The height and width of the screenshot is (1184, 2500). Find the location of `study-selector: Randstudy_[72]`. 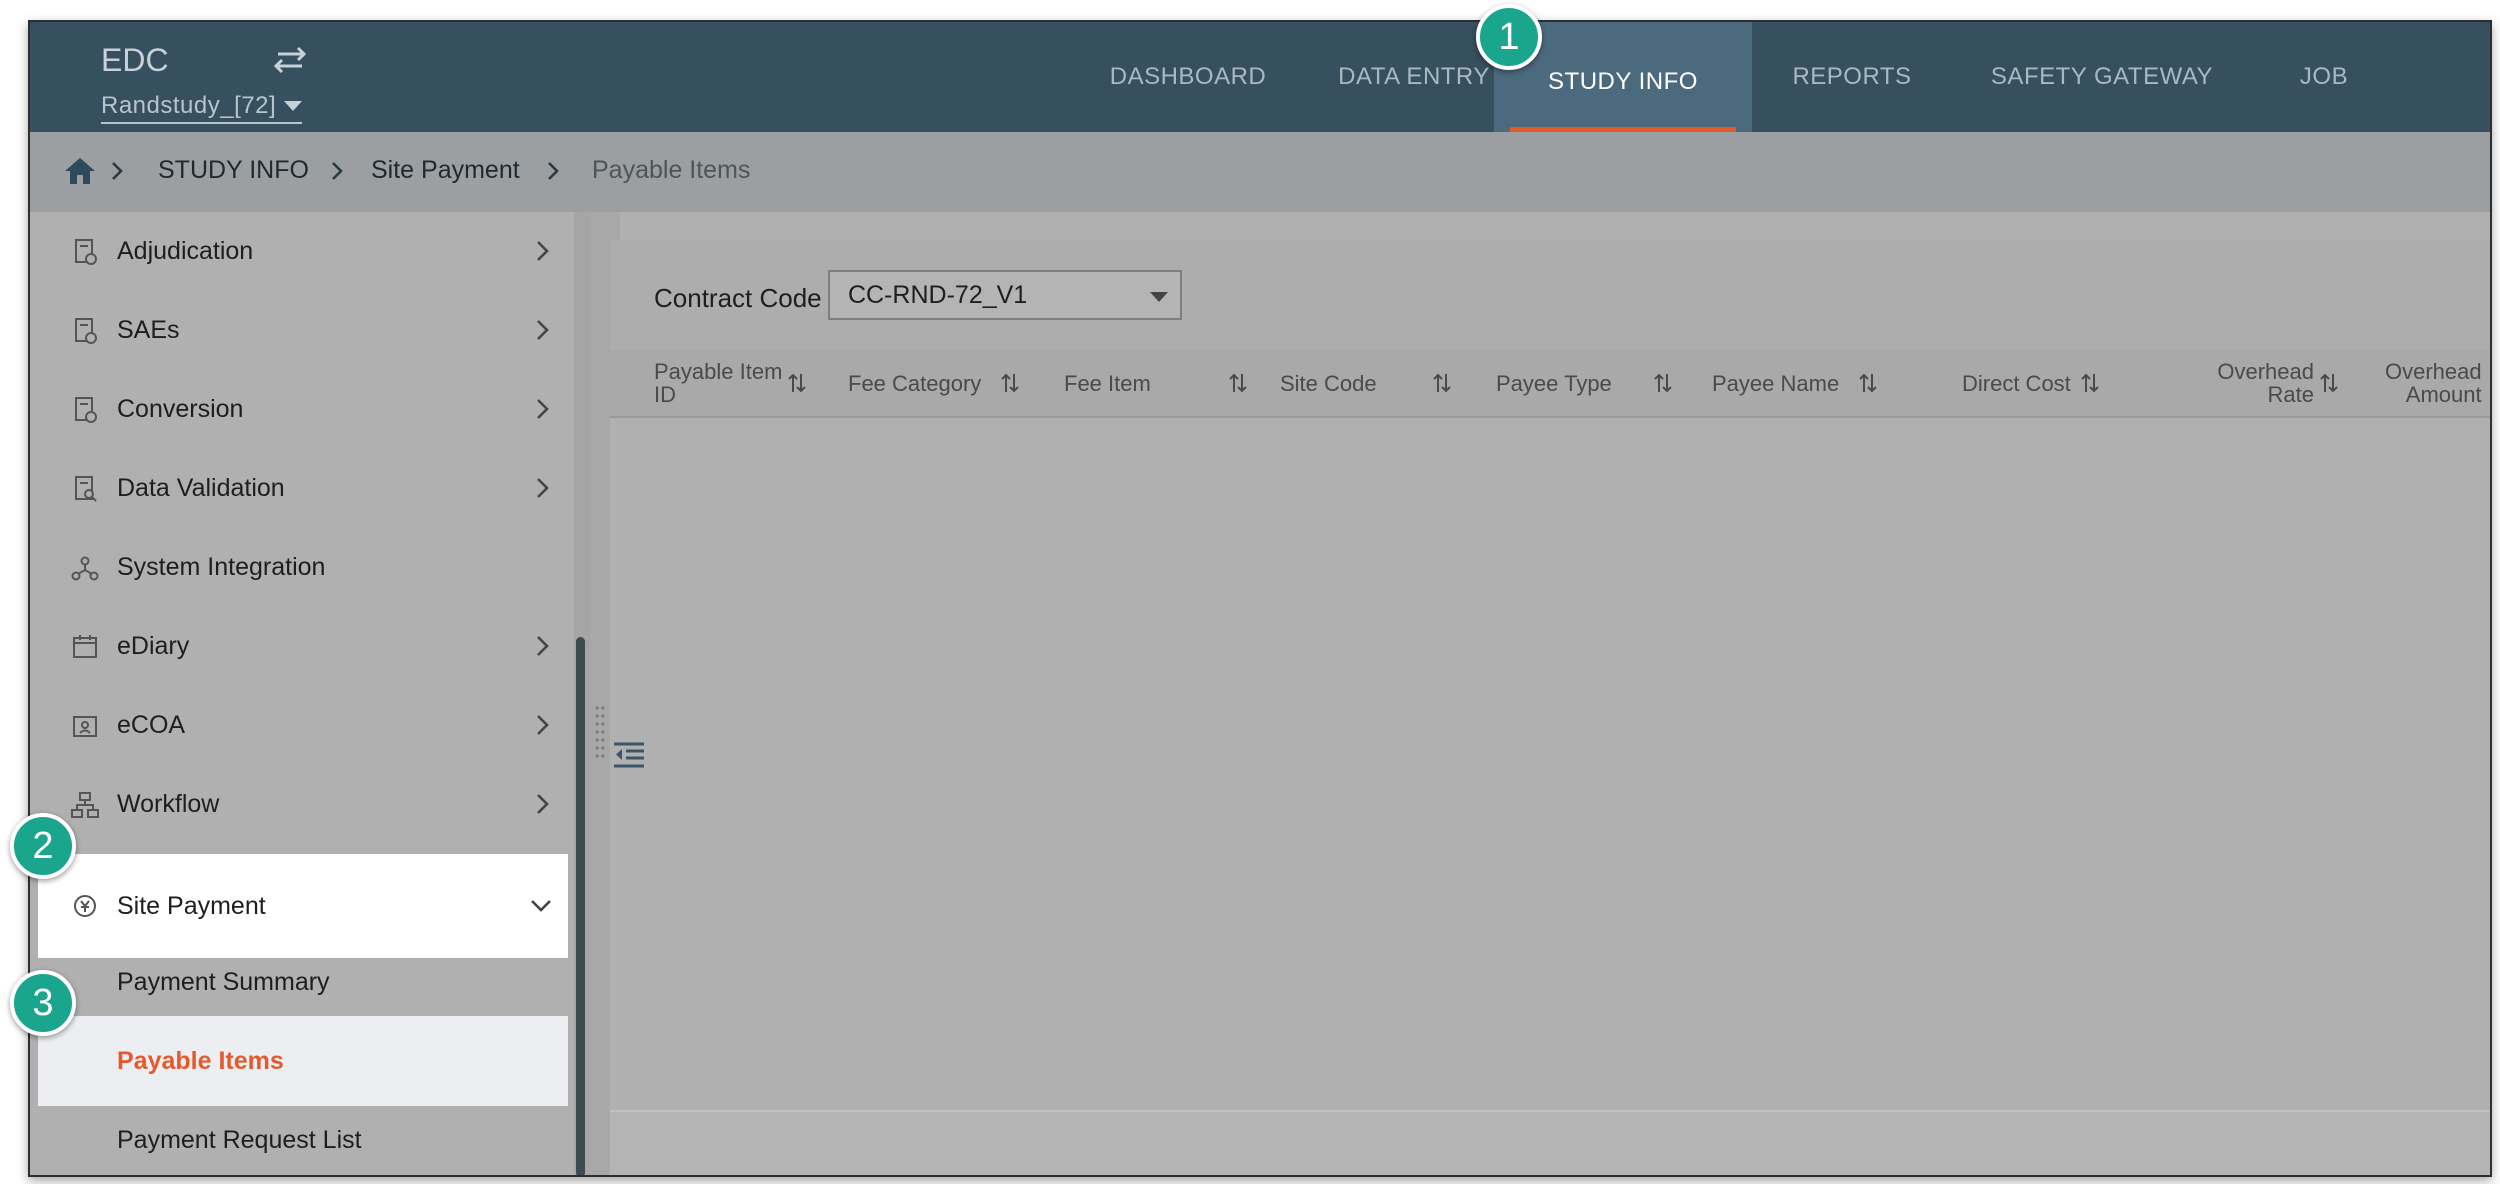

study-selector: Randstudy_[72] is located at coordinates (202, 108).